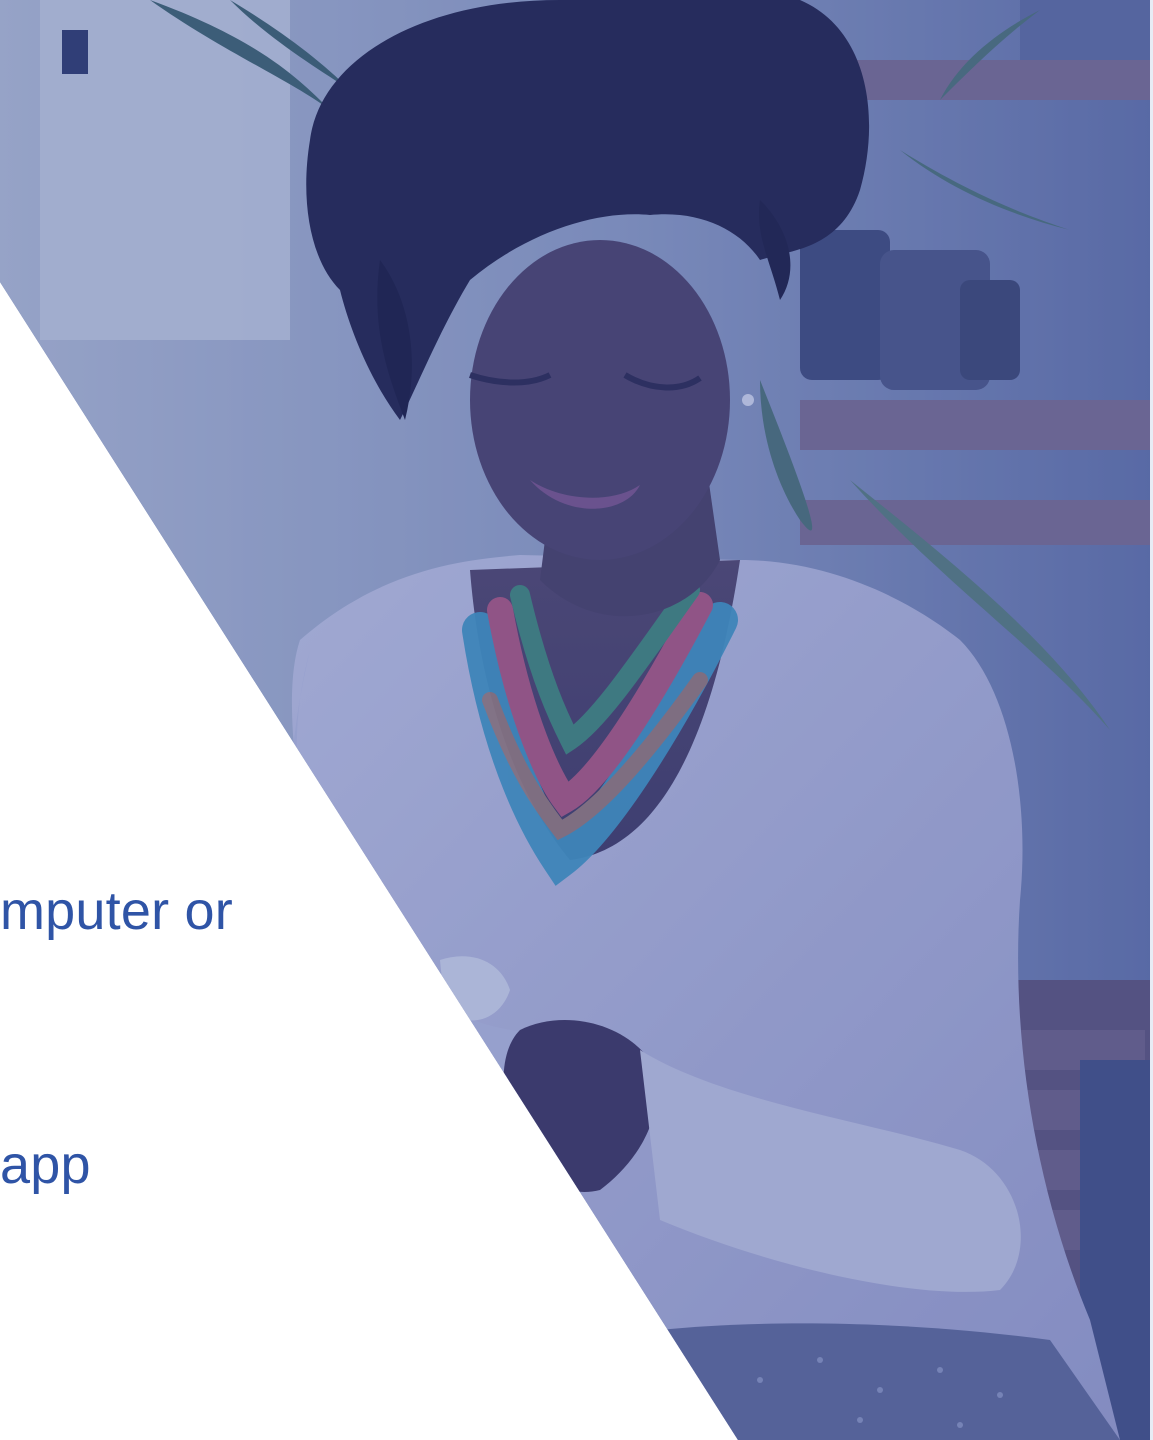 This screenshot has height=1440, width=1153. I want to click on bullet-text-line: mputer or, so click(116, 911).